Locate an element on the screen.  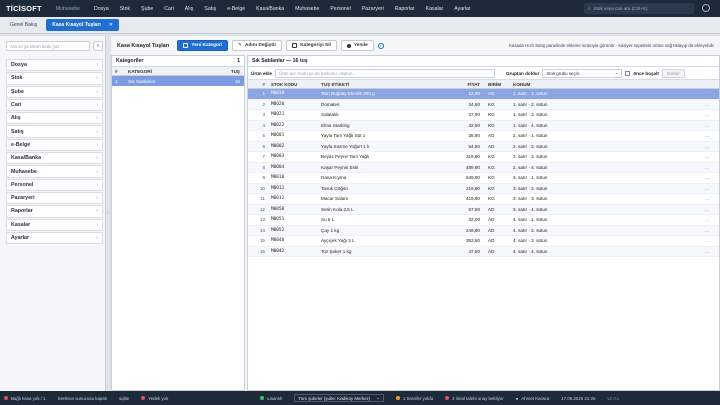
global-search-input: ⌕ Stok veya cari ara (Ctrl+K) is located at coordinates (639, 8).